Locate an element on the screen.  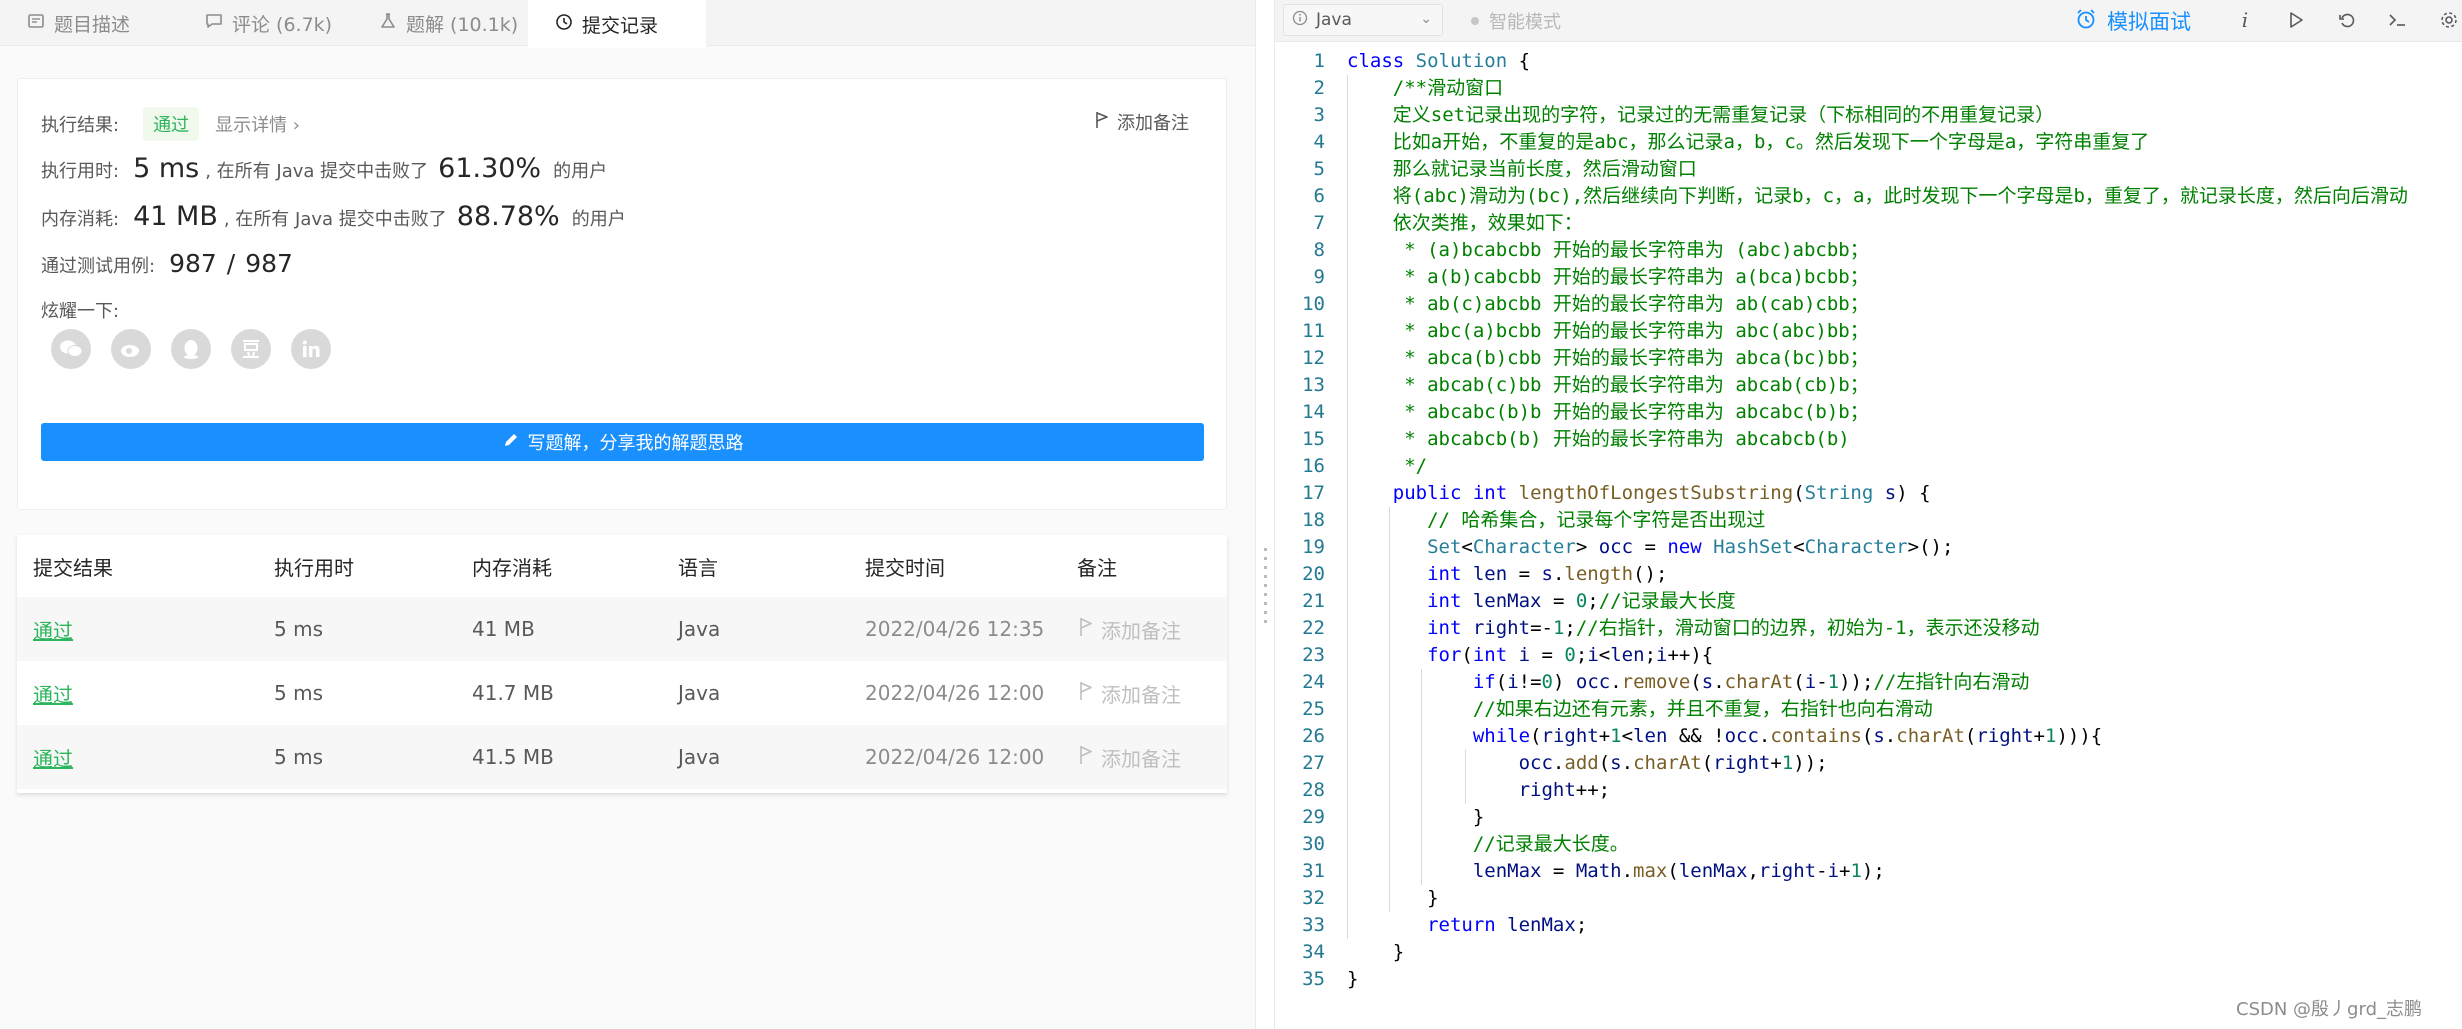
line-number: 19 is located at coordinates (1313, 547).